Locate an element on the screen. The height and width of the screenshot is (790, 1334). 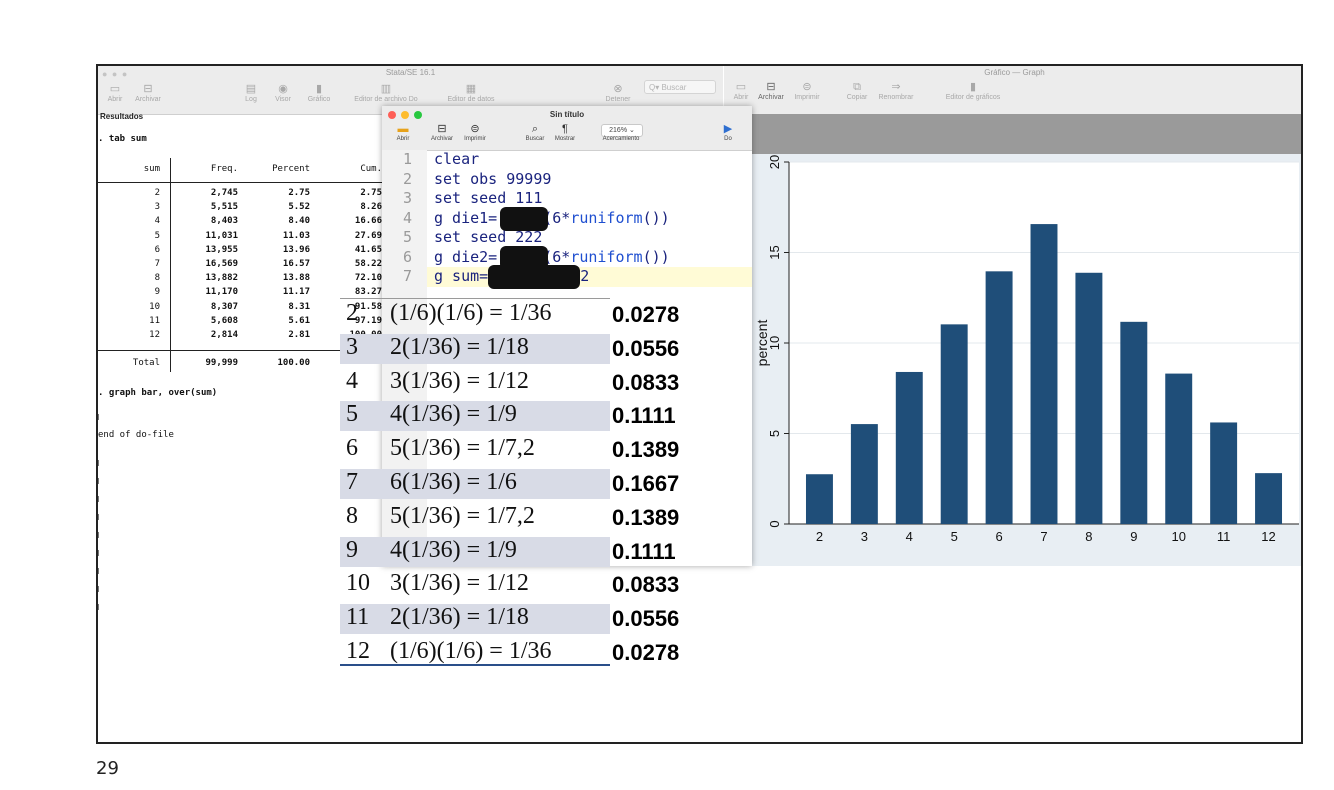
log-button: ▤ Log is located at coordinates (251, 92).